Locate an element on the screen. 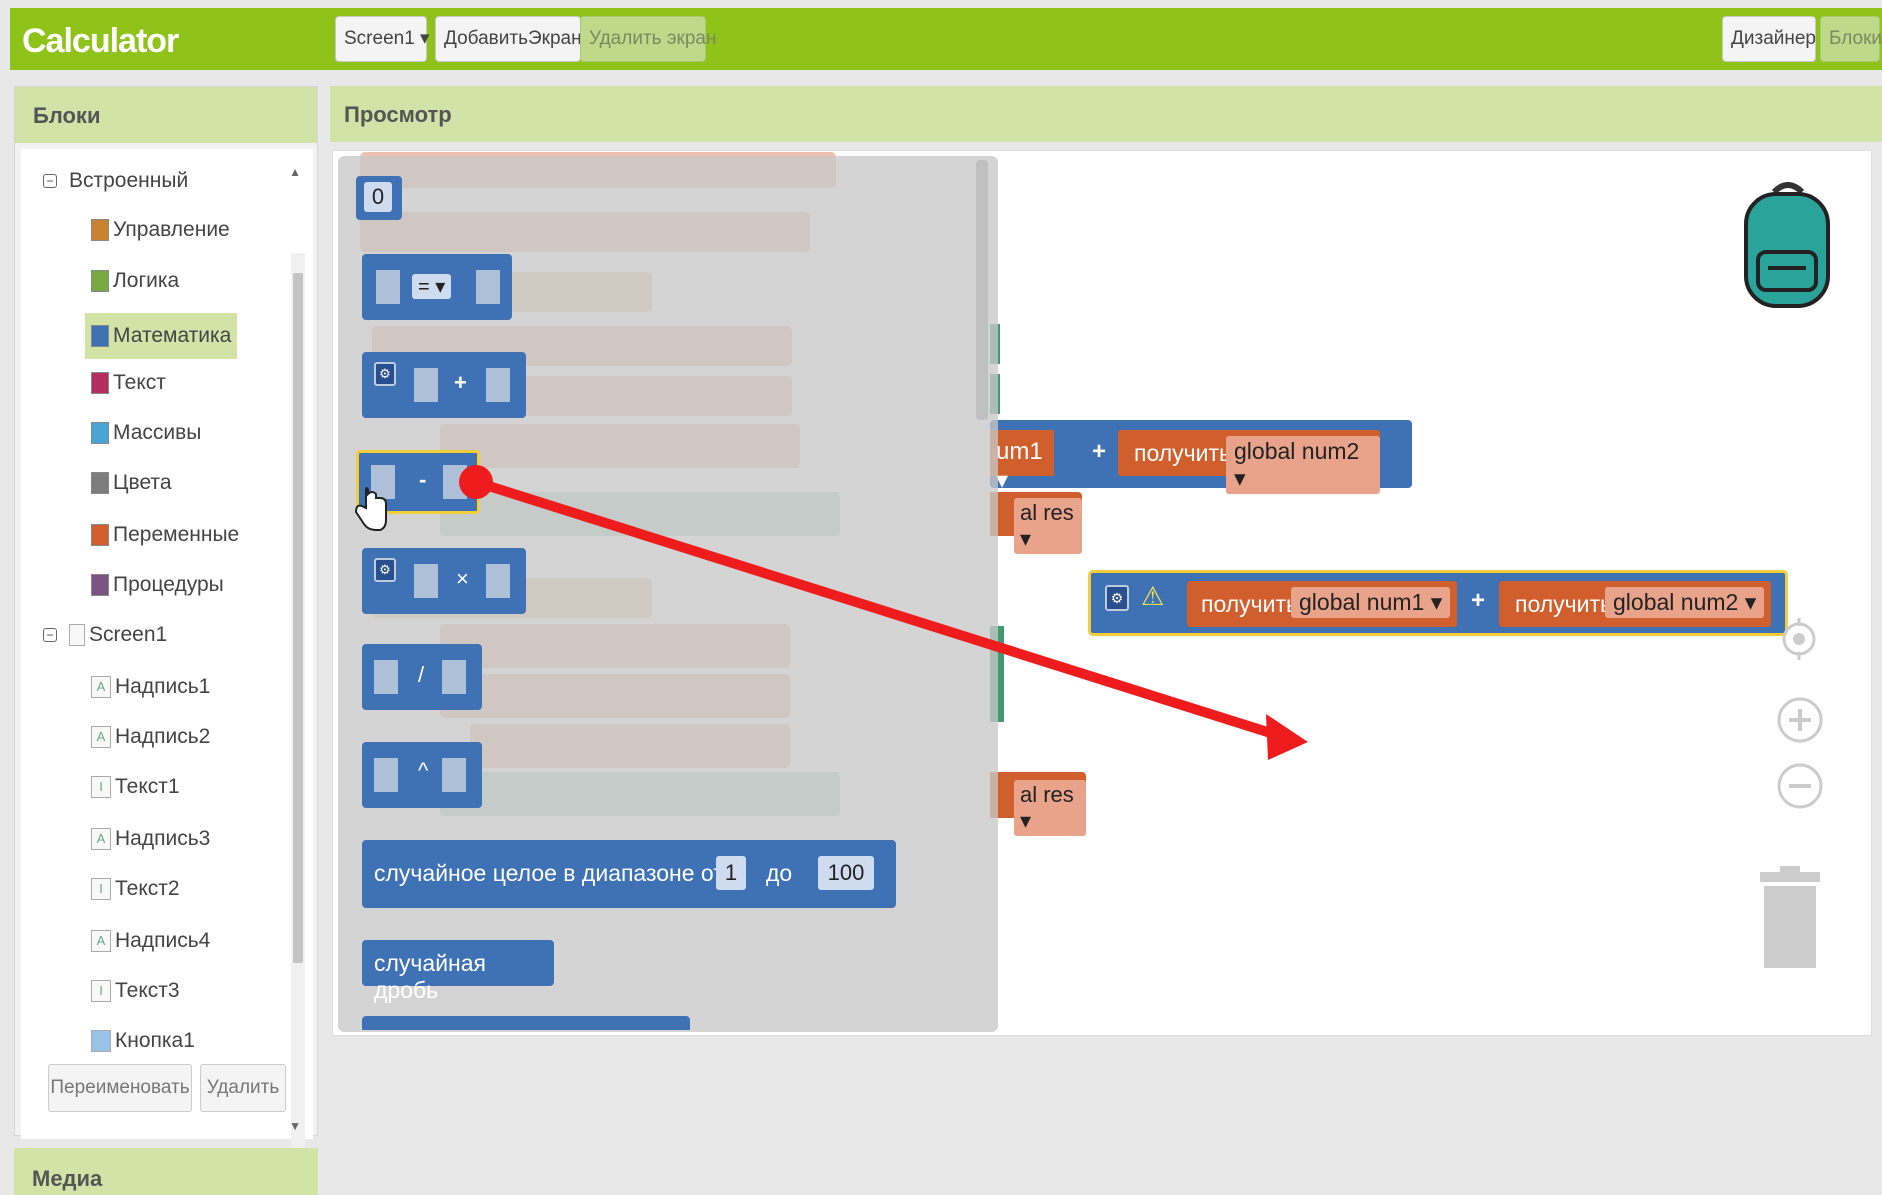 Image resolution: width=1882 pixels, height=1195 pixels. get-res-block-partial-2: al res ▾ is located at coordinates (1038, 804).